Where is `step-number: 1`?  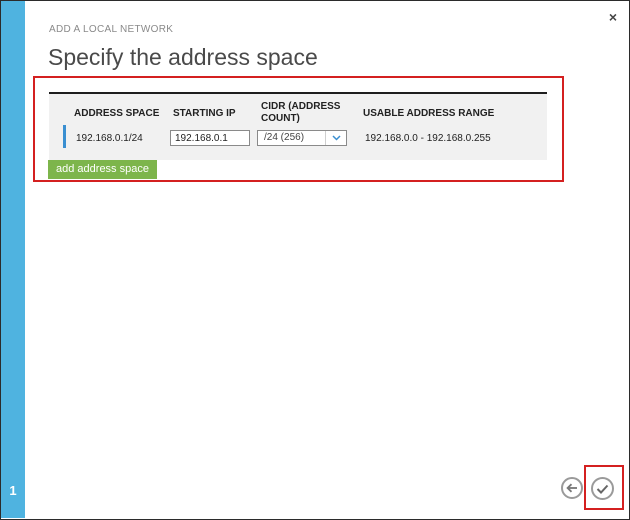 step-number: 1 is located at coordinates (13, 490).